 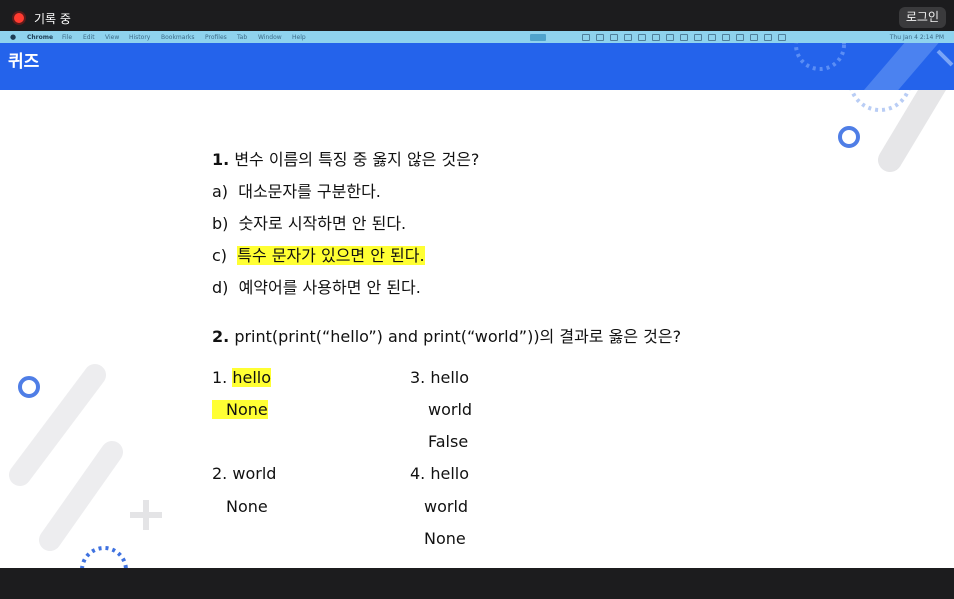 I want to click on menu-tab: Tab, so click(x=242, y=37).